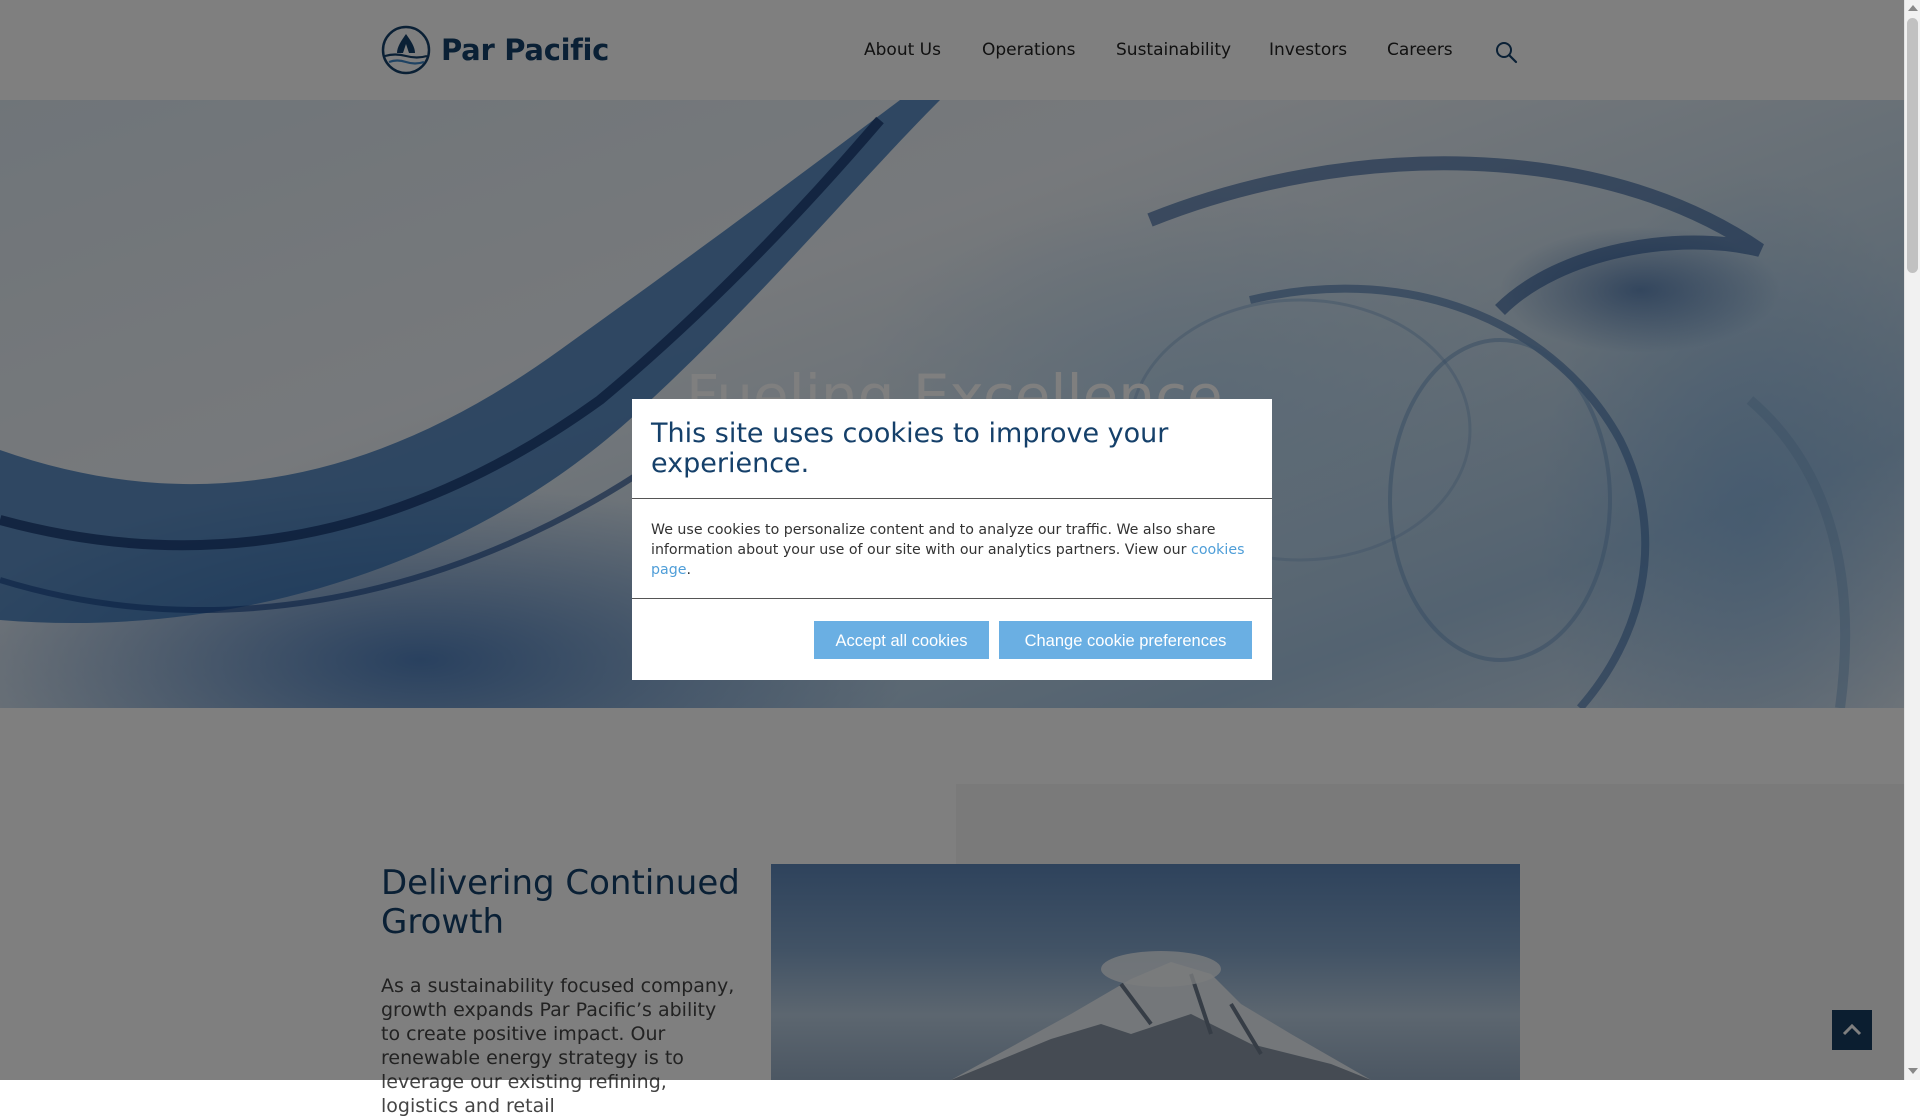  I want to click on scrollbar-thumb, so click(1912, 145).